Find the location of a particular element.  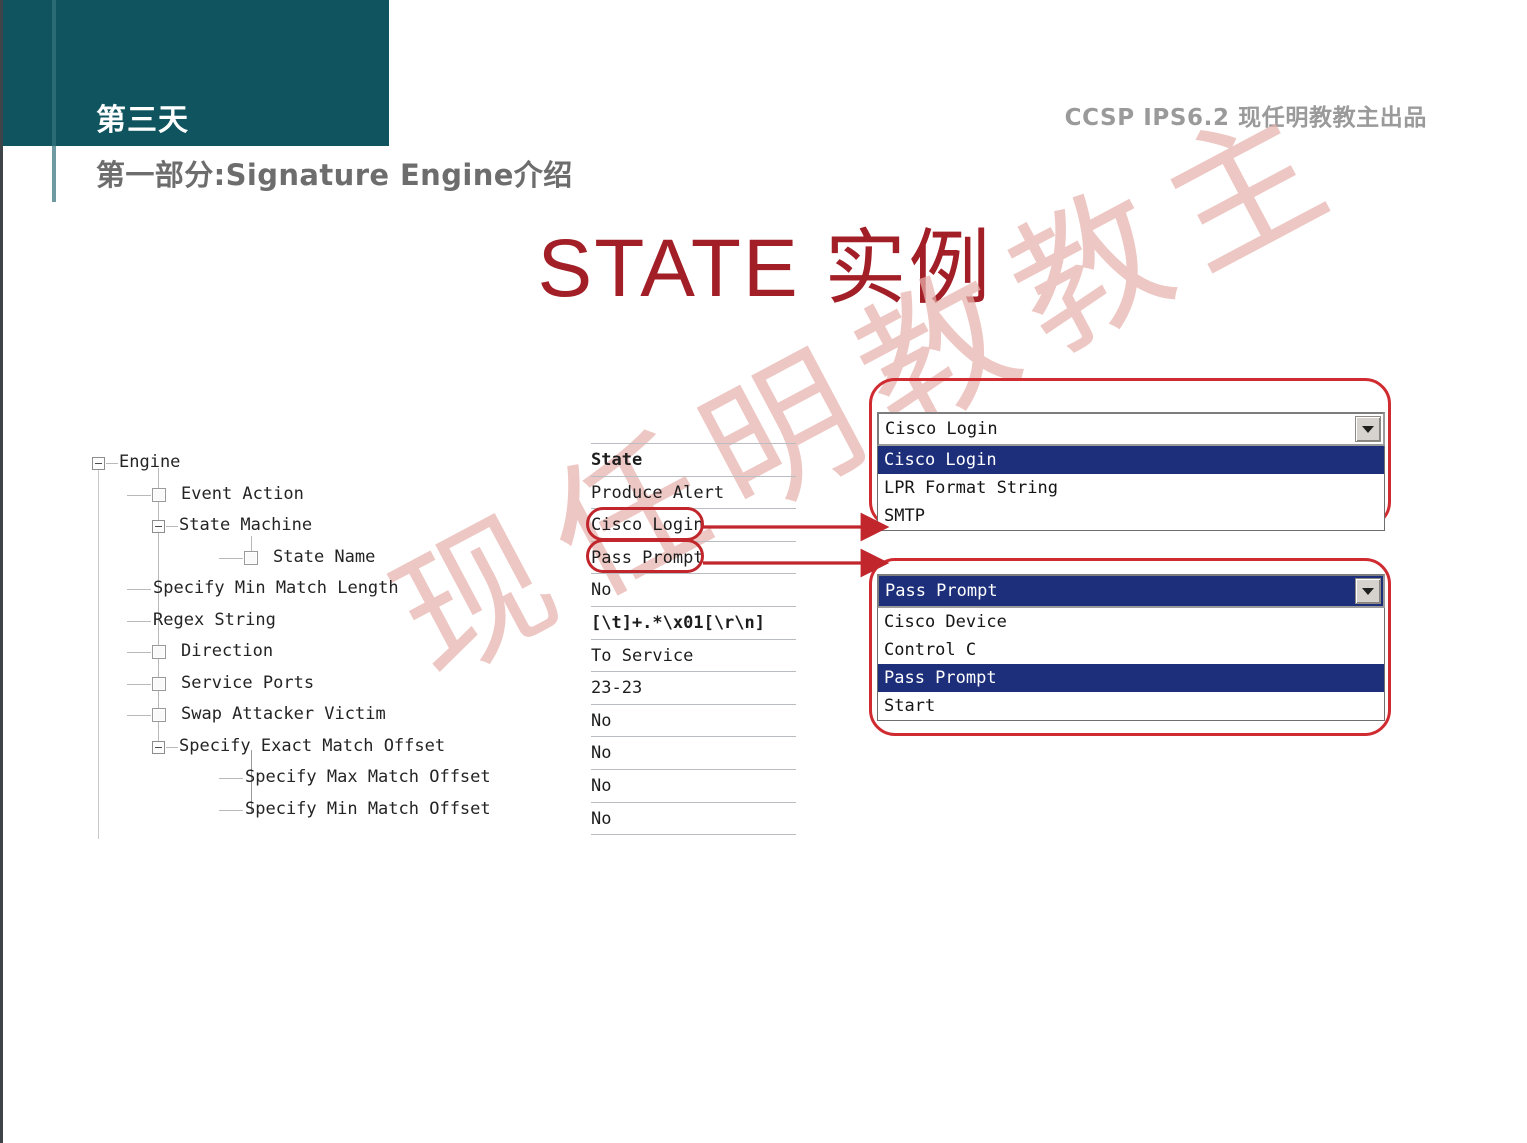

page-title-cjk: 实例 is located at coordinates (908, 268).